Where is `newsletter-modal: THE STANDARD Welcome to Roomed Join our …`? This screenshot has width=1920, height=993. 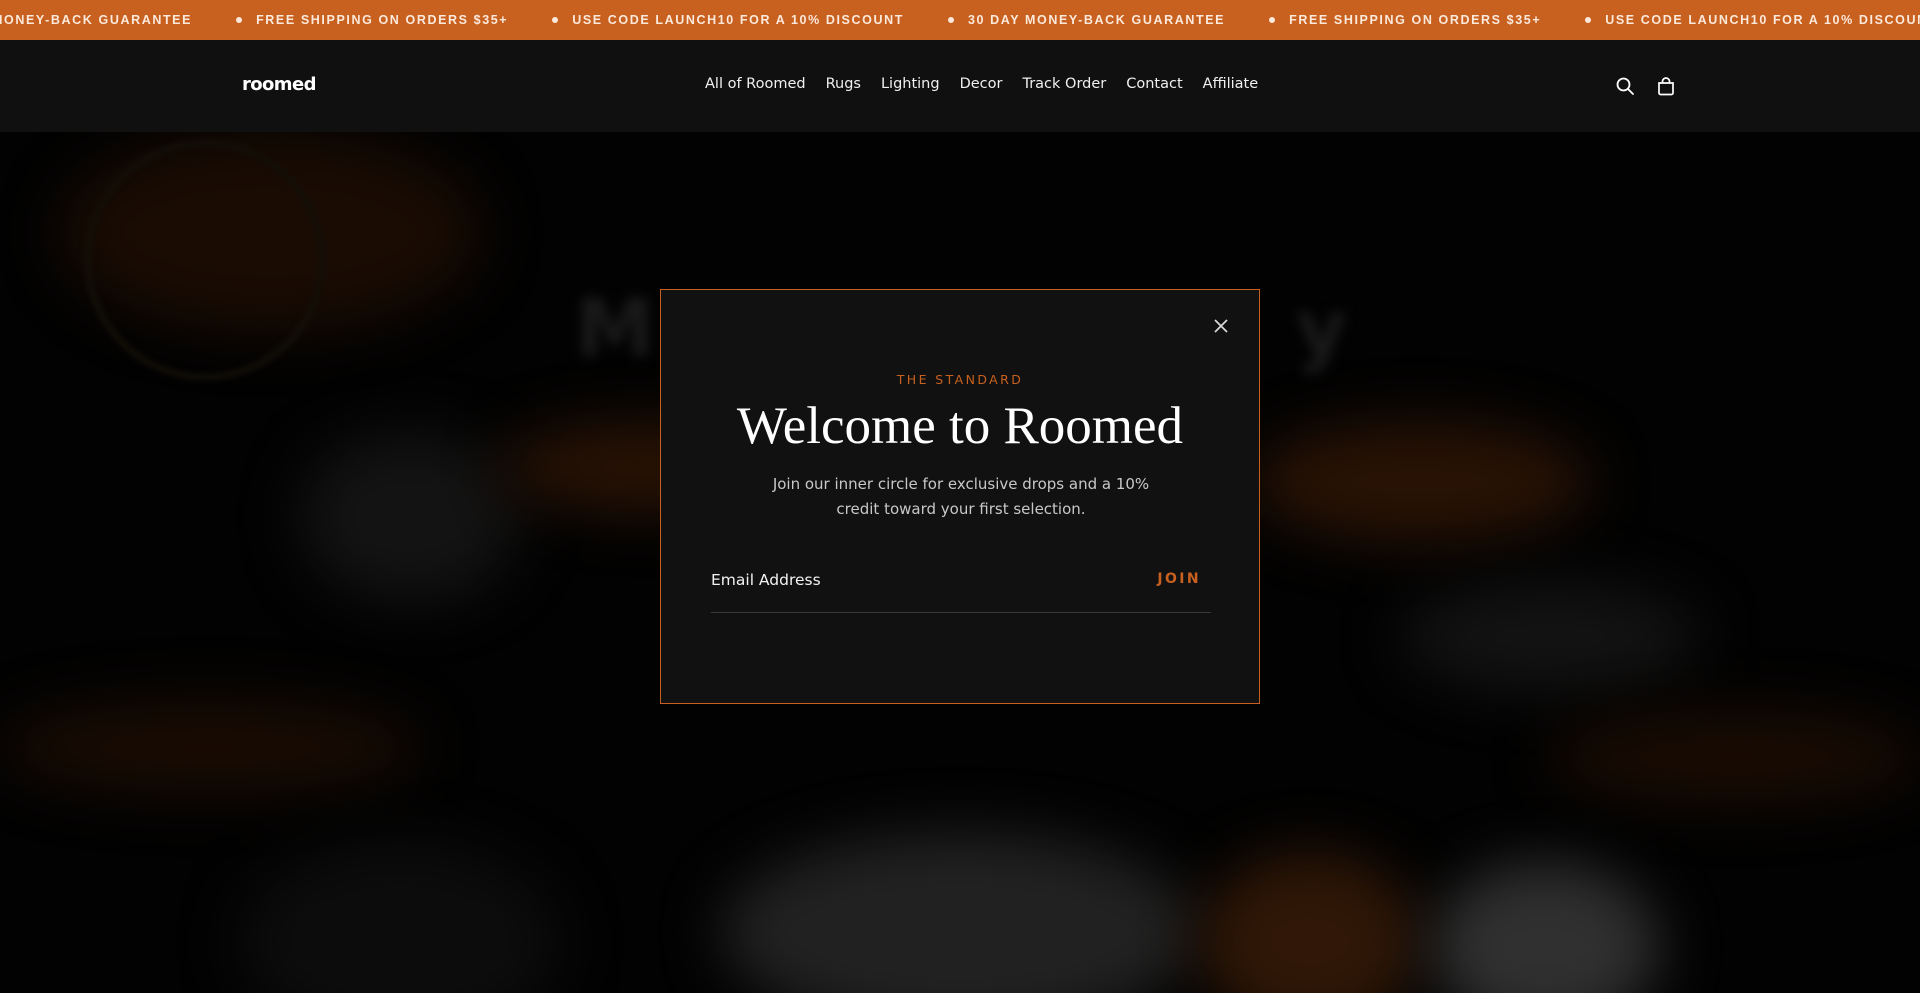 newsletter-modal: THE STANDARD Welcome to Roomed Join our … is located at coordinates (960, 496).